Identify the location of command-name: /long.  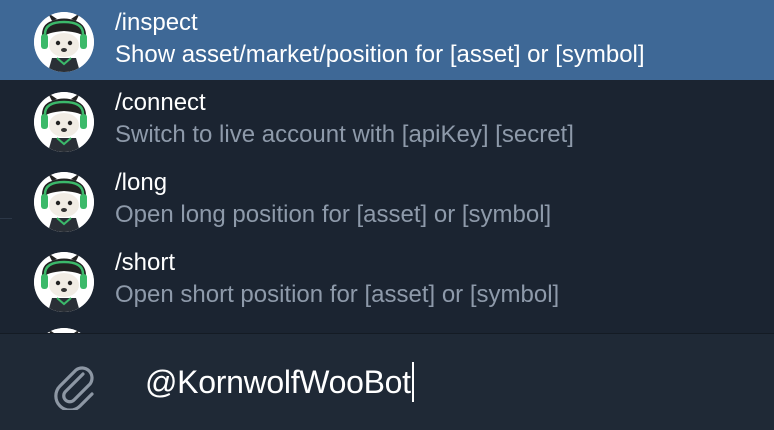
(141, 182).